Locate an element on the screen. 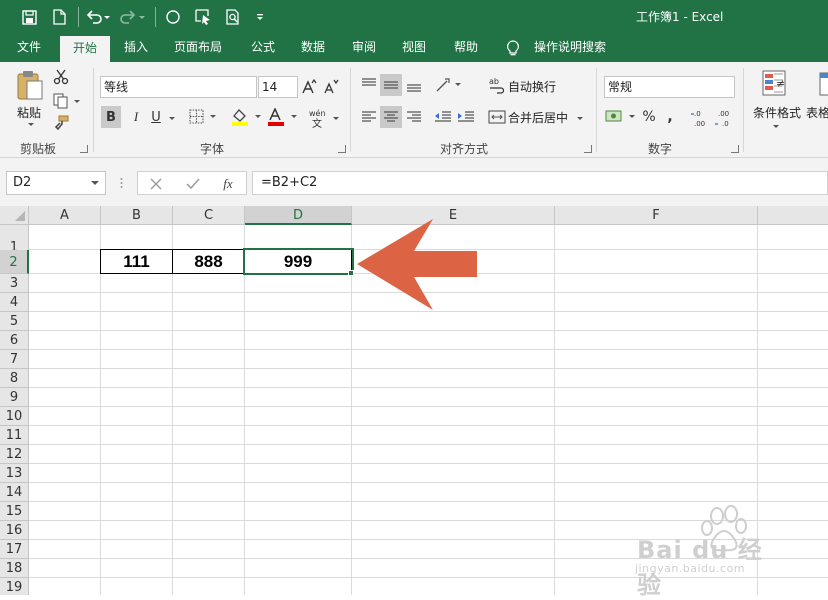  conditional-formatting-label: 条件格式 is located at coordinates (777, 112).